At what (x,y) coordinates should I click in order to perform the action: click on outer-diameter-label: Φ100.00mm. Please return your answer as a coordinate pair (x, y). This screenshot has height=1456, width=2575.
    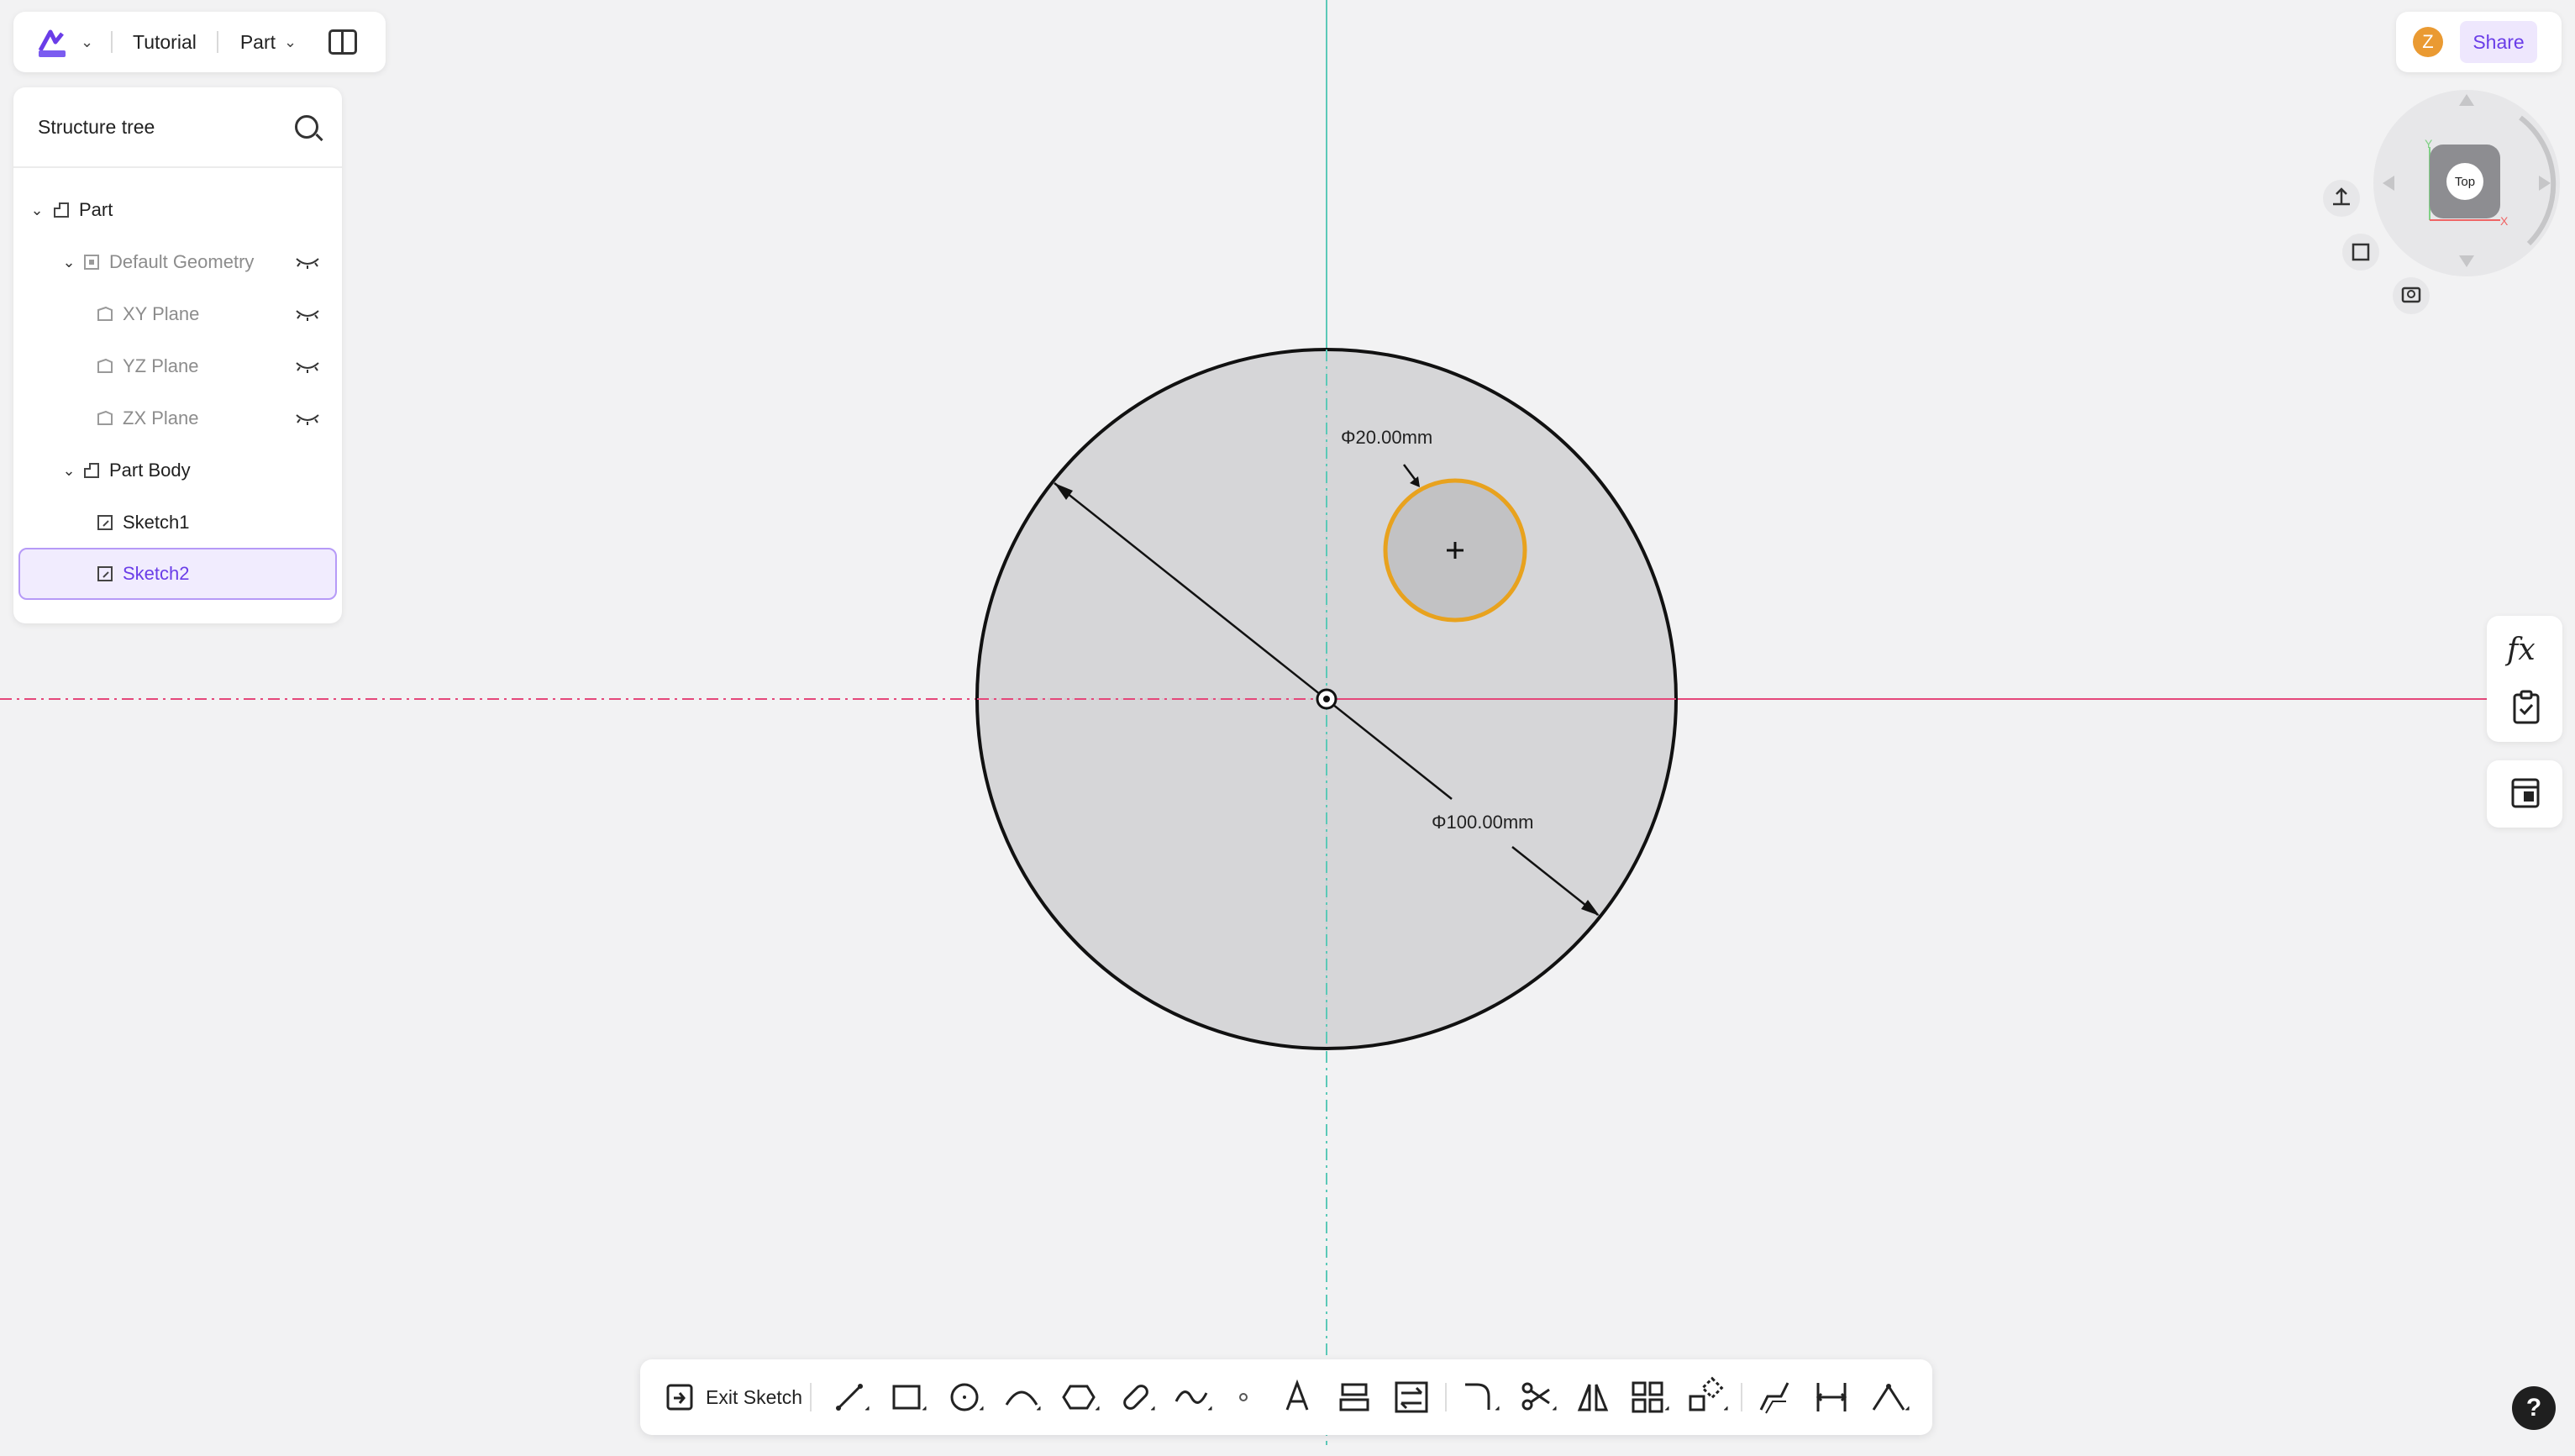
    Looking at the image, I should click on (1483, 822).